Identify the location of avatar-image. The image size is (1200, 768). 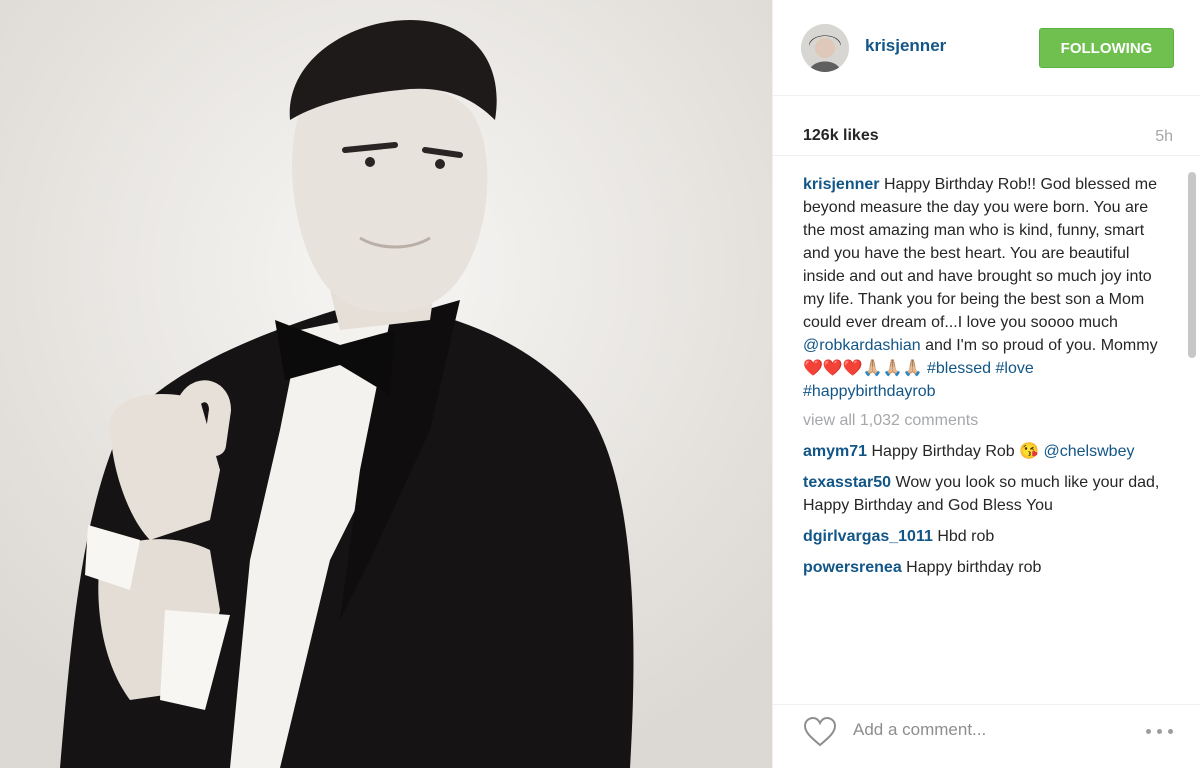
(825, 48).